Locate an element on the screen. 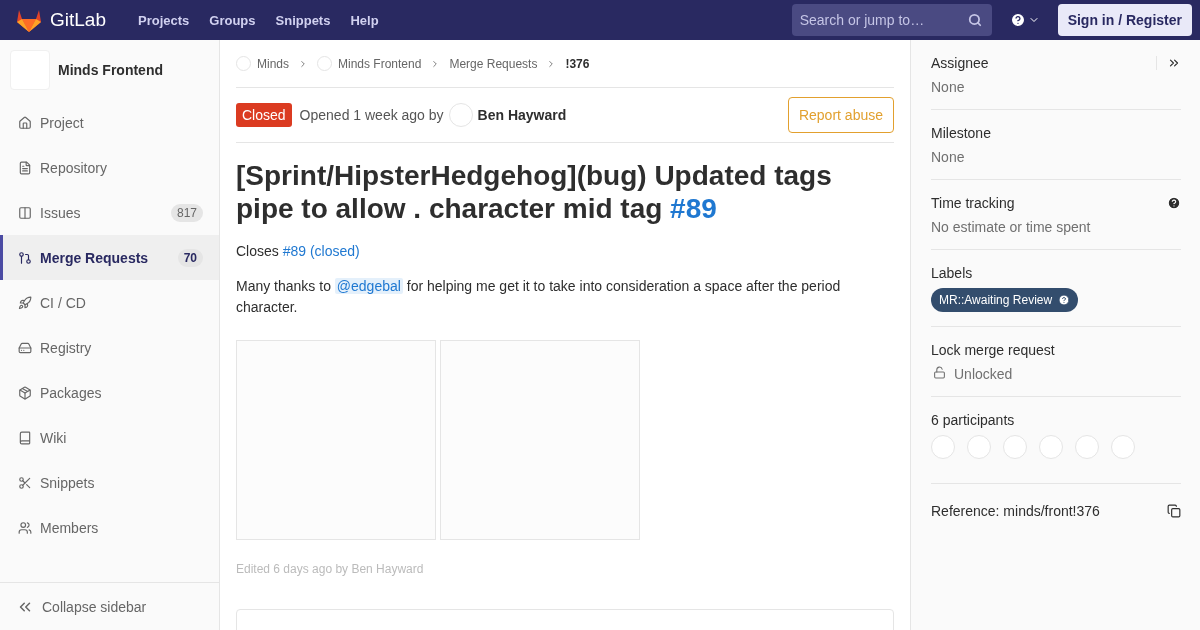 Image resolution: width=1200 pixels, height=630 pixels. description-paragraph: Many thanks to @edgebal for helping me get it to take into consideration a space after the period character. is located at coordinates (539, 297).